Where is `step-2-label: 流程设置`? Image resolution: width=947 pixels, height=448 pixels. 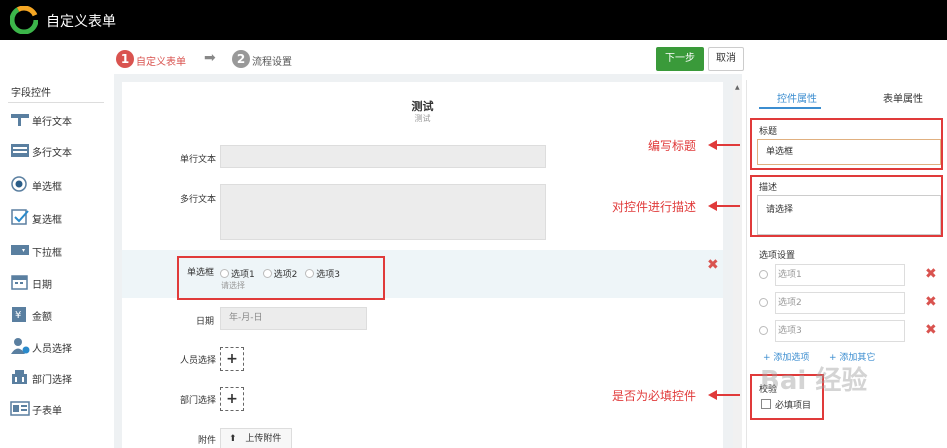
step-2-label: 流程设置 is located at coordinates (272, 60).